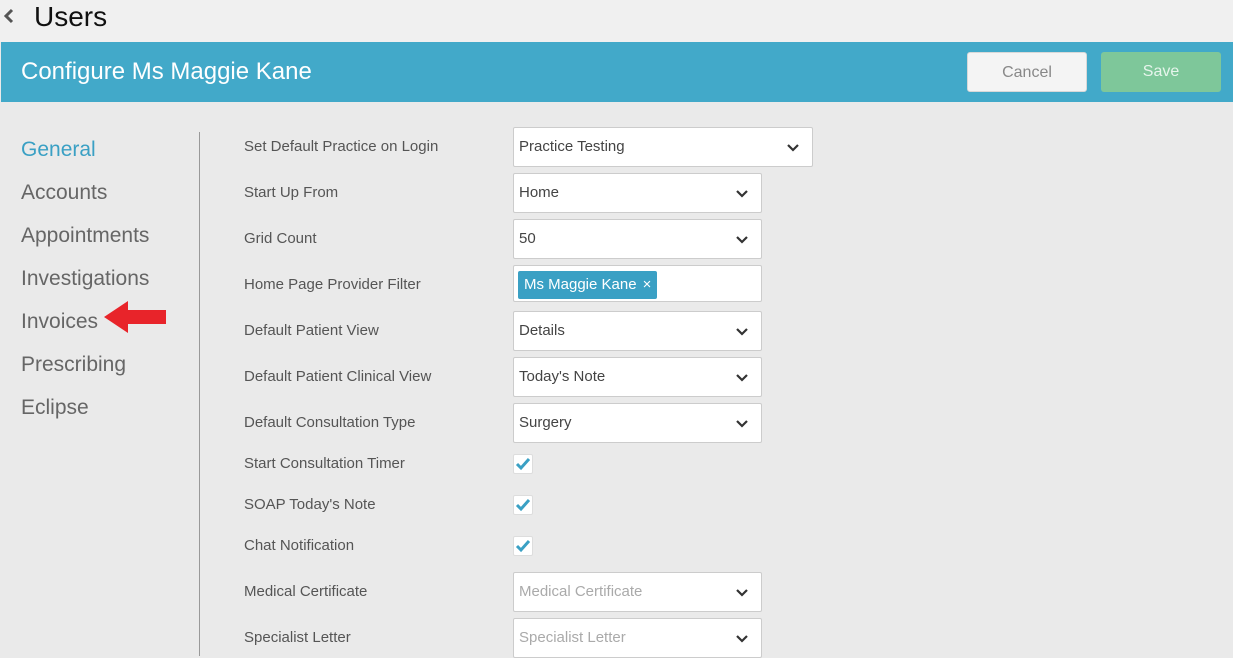  I want to click on soap-note-label: SOAP Today's Note, so click(310, 504).